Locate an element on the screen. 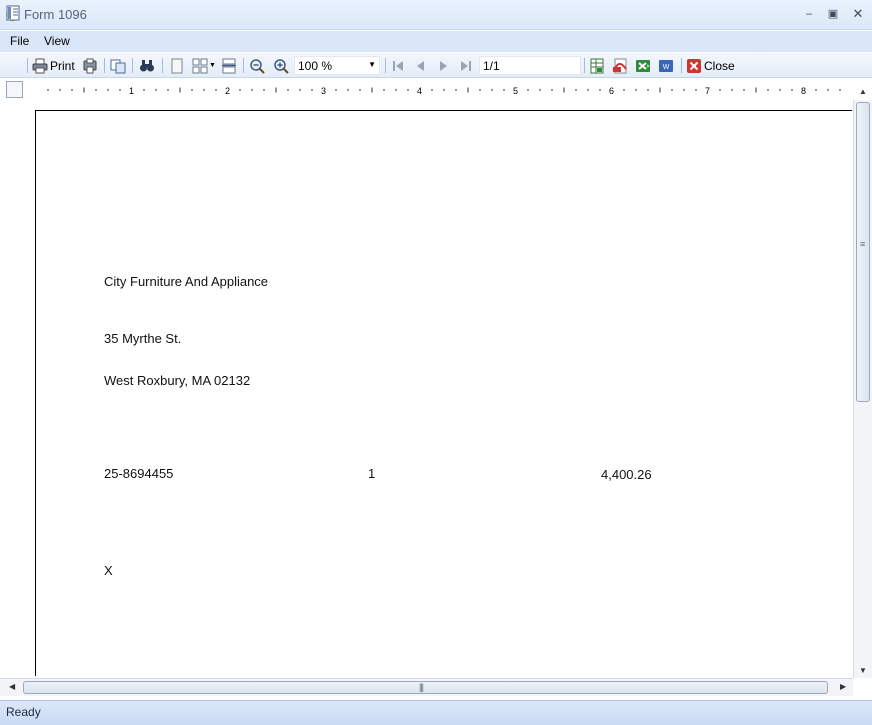 The height and width of the screenshot is (725, 872). export-excel-button is located at coordinates (643, 65).